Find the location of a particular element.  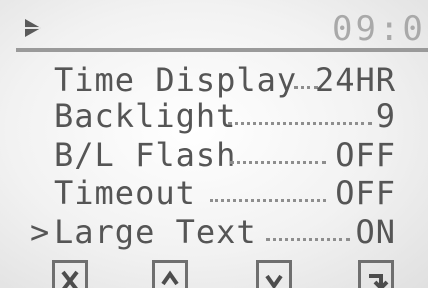

menu-item-label: Large Text is located at coordinates (155, 232).